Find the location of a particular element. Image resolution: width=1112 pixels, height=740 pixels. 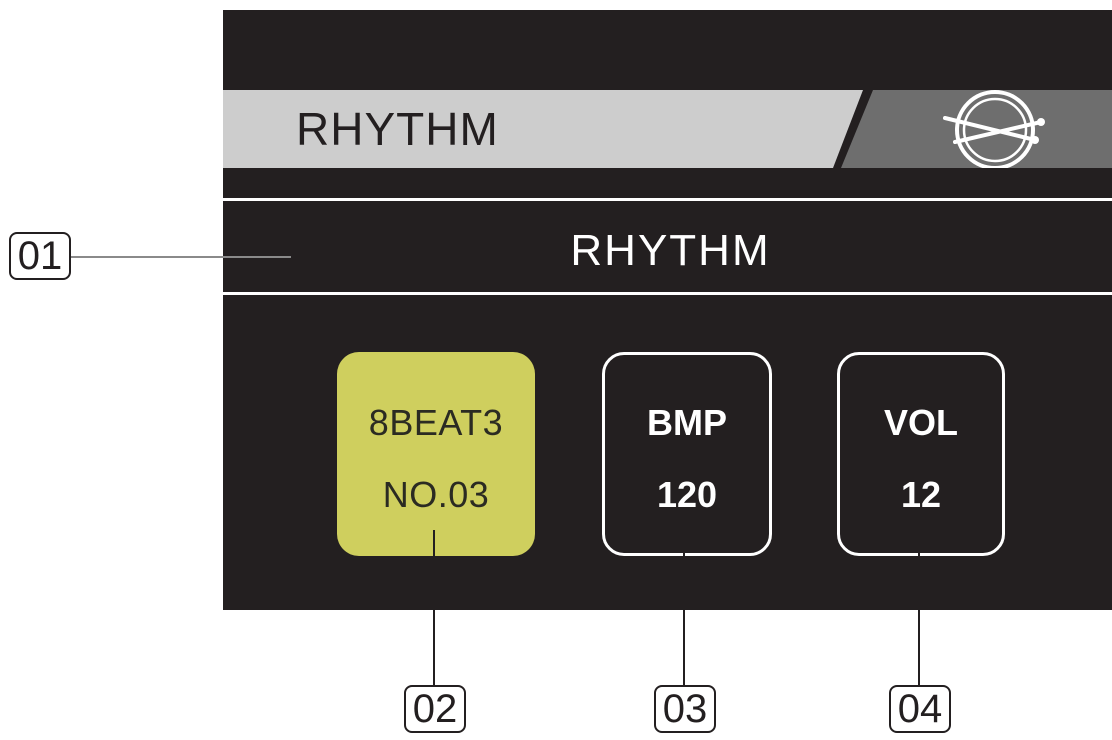

bmp-label: BMP is located at coordinates (687, 422).